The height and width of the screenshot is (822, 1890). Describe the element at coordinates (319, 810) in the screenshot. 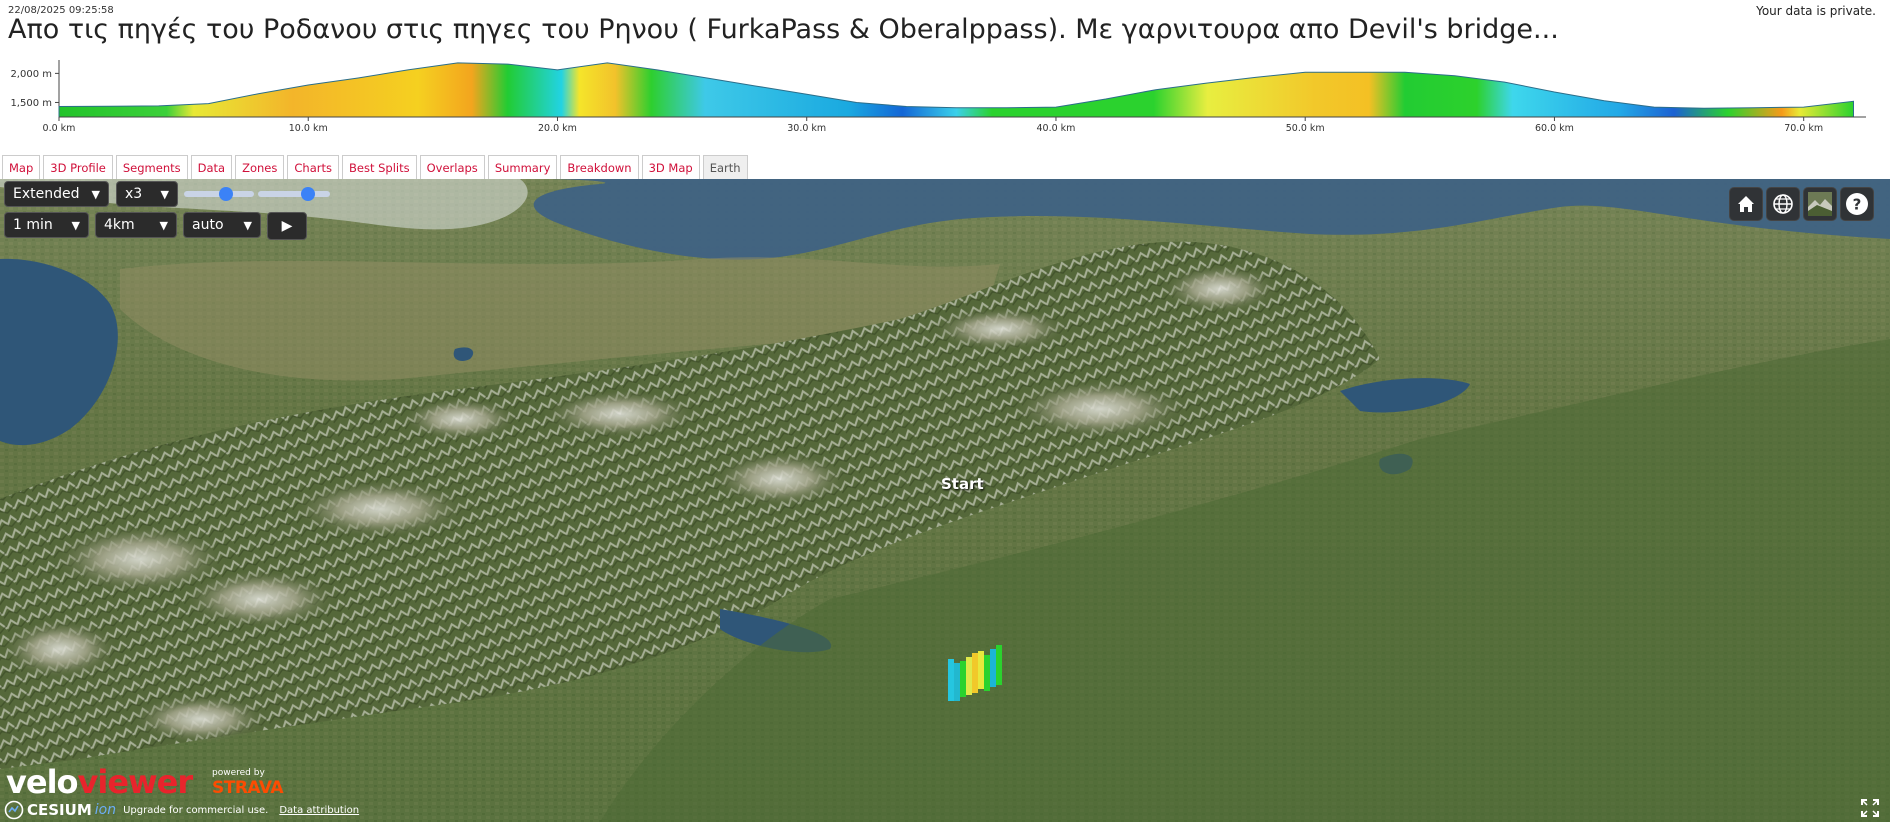

I see `data-attribution-link: Data attribution` at that location.